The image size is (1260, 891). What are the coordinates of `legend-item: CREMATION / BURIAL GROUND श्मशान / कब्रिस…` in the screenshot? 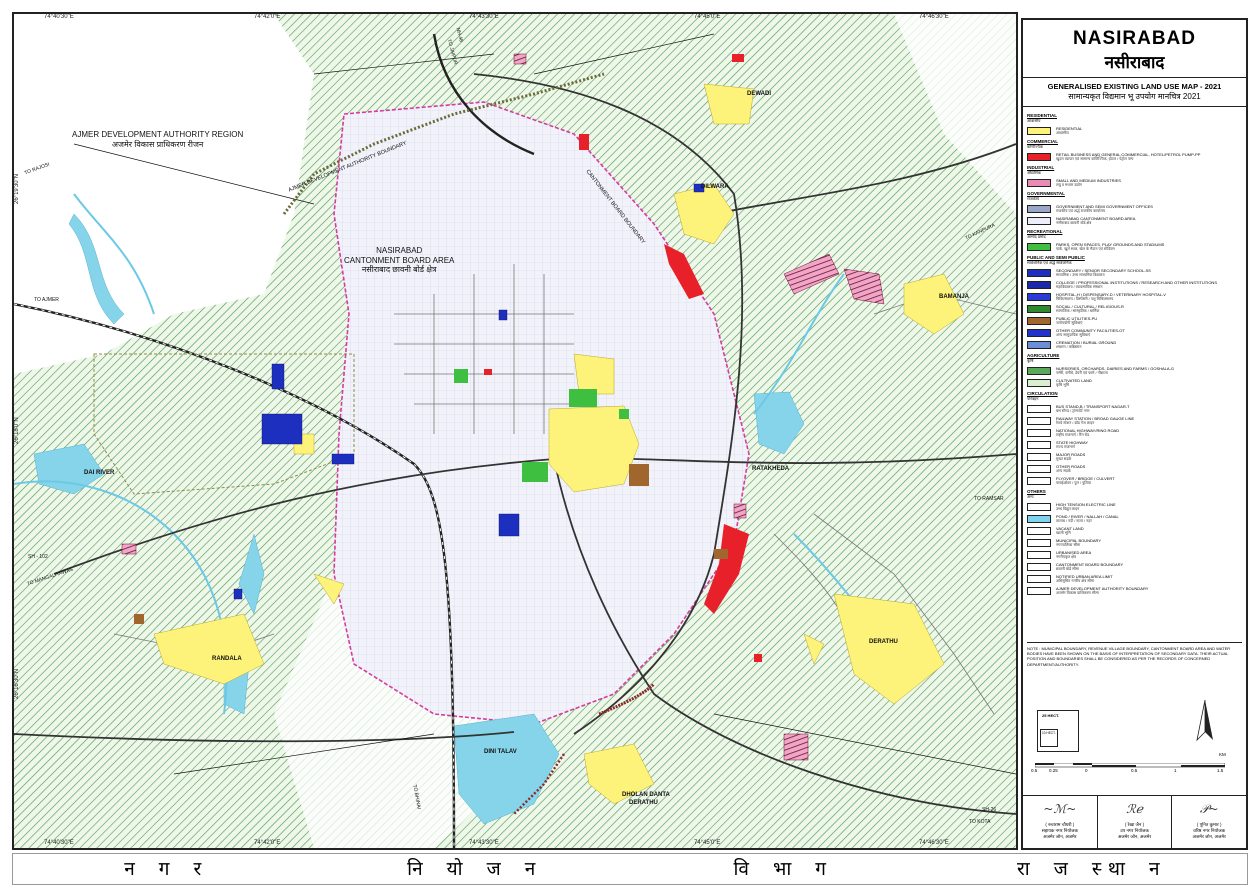 It's located at (1134, 345).